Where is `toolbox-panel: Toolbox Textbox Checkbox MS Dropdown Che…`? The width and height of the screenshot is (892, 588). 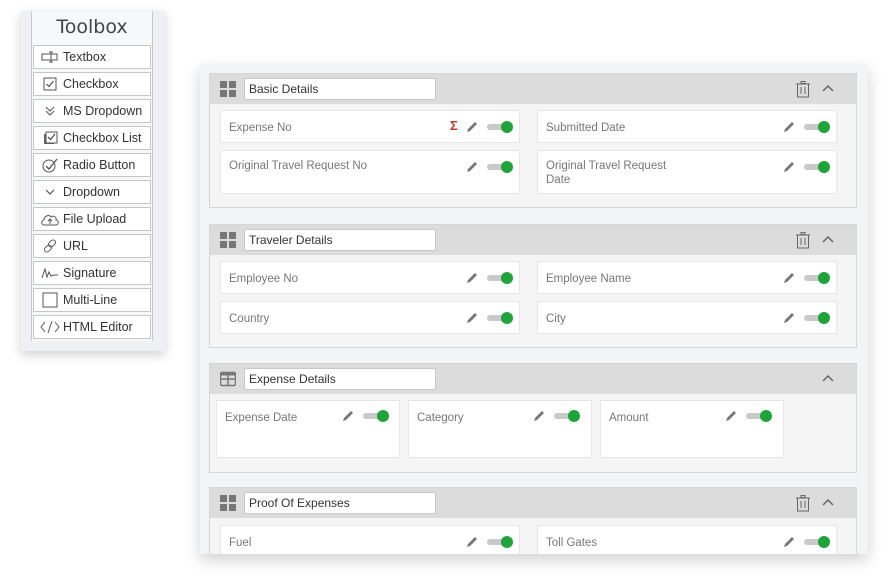
toolbox-panel: Toolbox Textbox Checkbox MS Dropdown Che… is located at coordinates (93, 181).